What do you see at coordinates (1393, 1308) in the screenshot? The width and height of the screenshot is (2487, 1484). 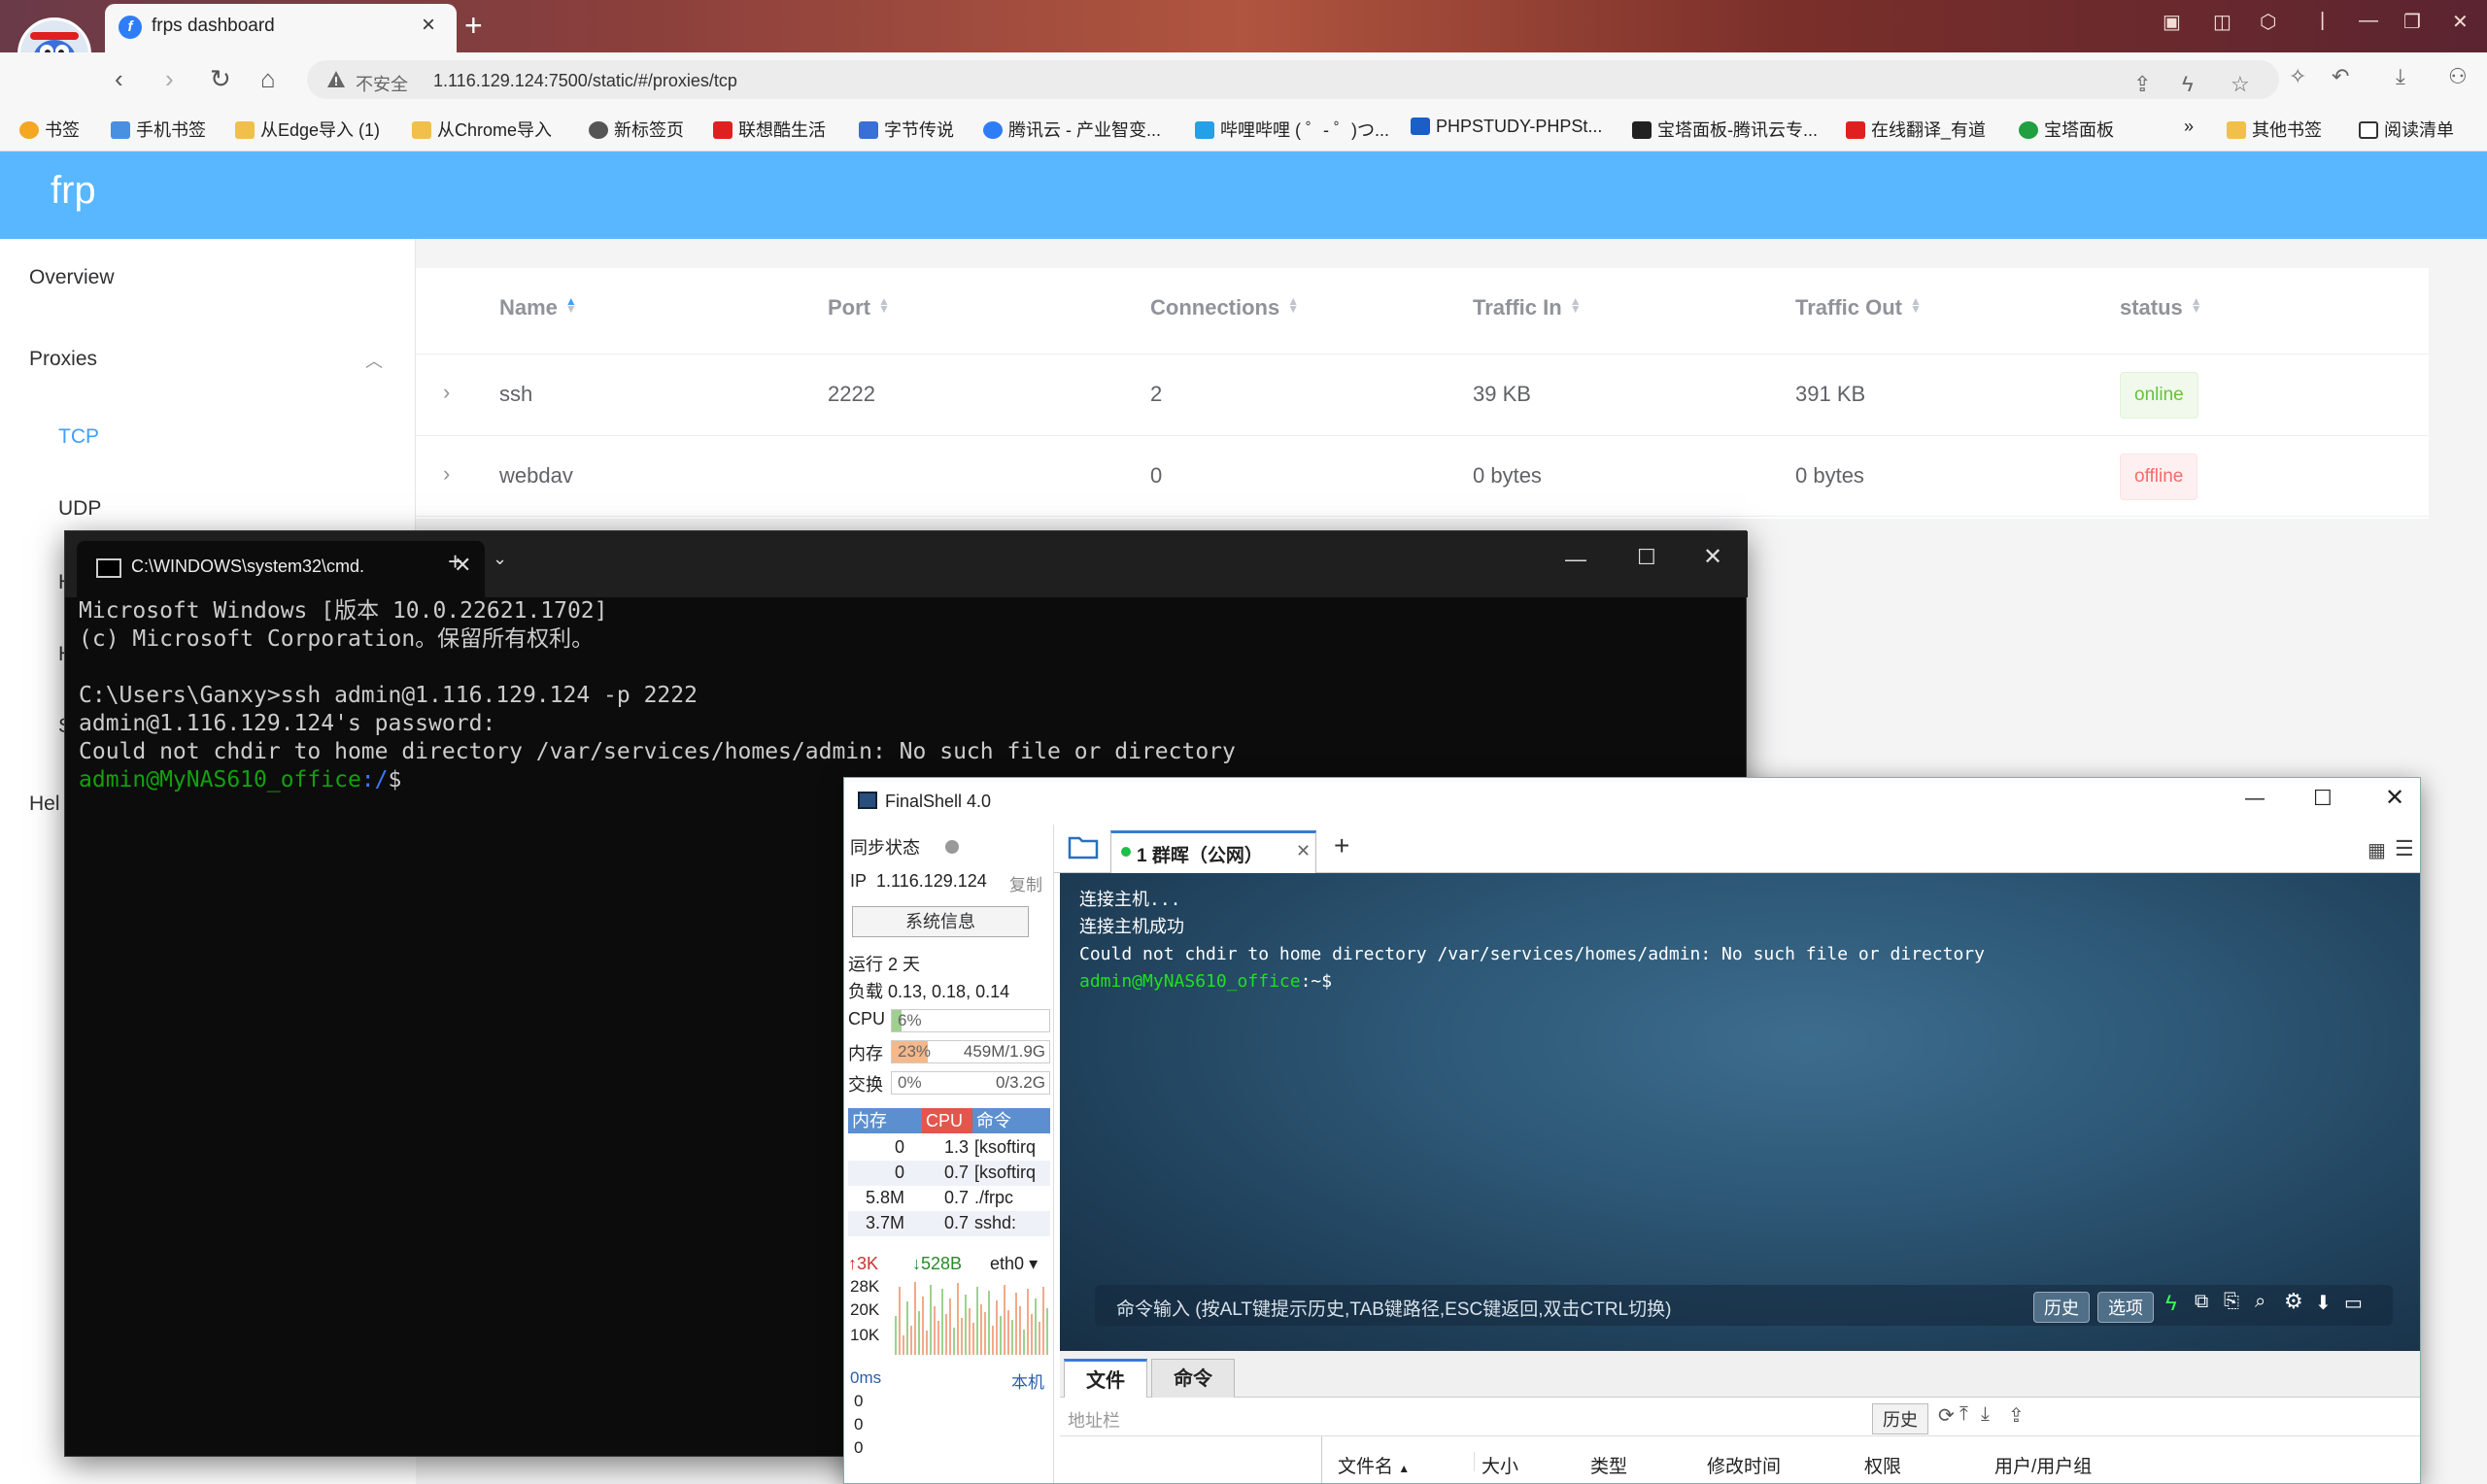 I see `command-input: 命令输入 (按ALT键提示历史,TAB键路径,ESC键返回,双击CTRL切换)` at bounding box center [1393, 1308].